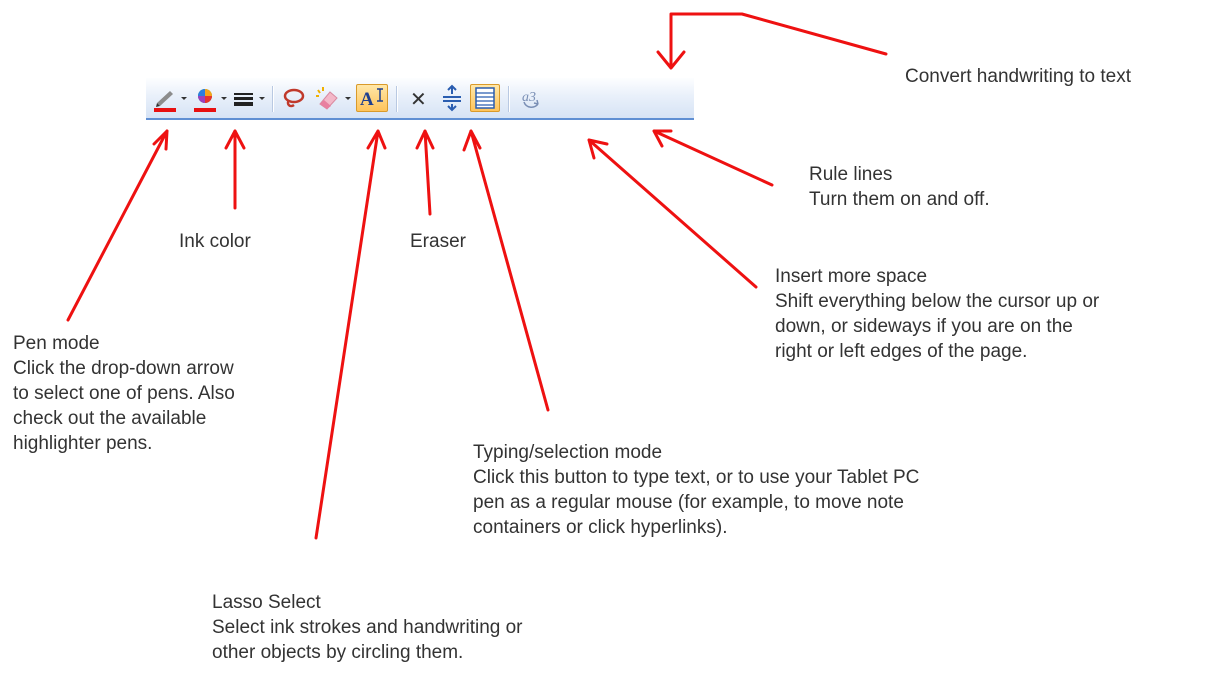 The width and height of the screenshot is (1228, 679). What do you see at coordinates (224, 98) in the screenshot?
I see `color-dropdown-icon` at bounding box center [224, 98].